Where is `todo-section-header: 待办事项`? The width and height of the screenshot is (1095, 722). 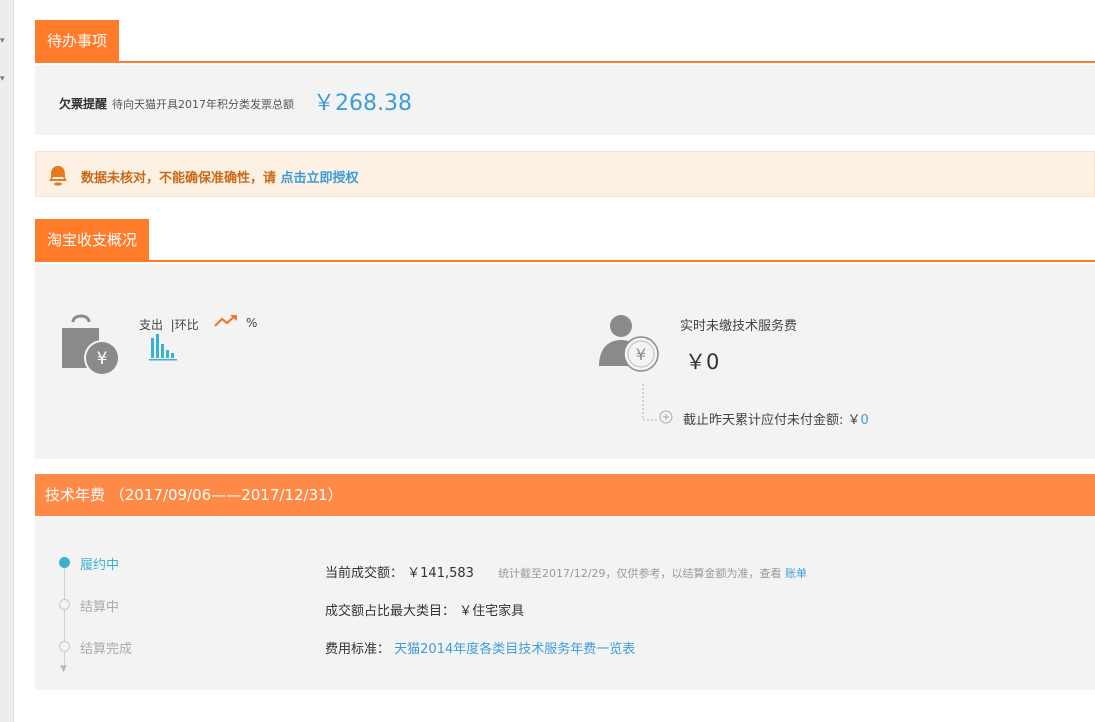 todo-section-header: 待办事项 is located at coordinates (565, 41).